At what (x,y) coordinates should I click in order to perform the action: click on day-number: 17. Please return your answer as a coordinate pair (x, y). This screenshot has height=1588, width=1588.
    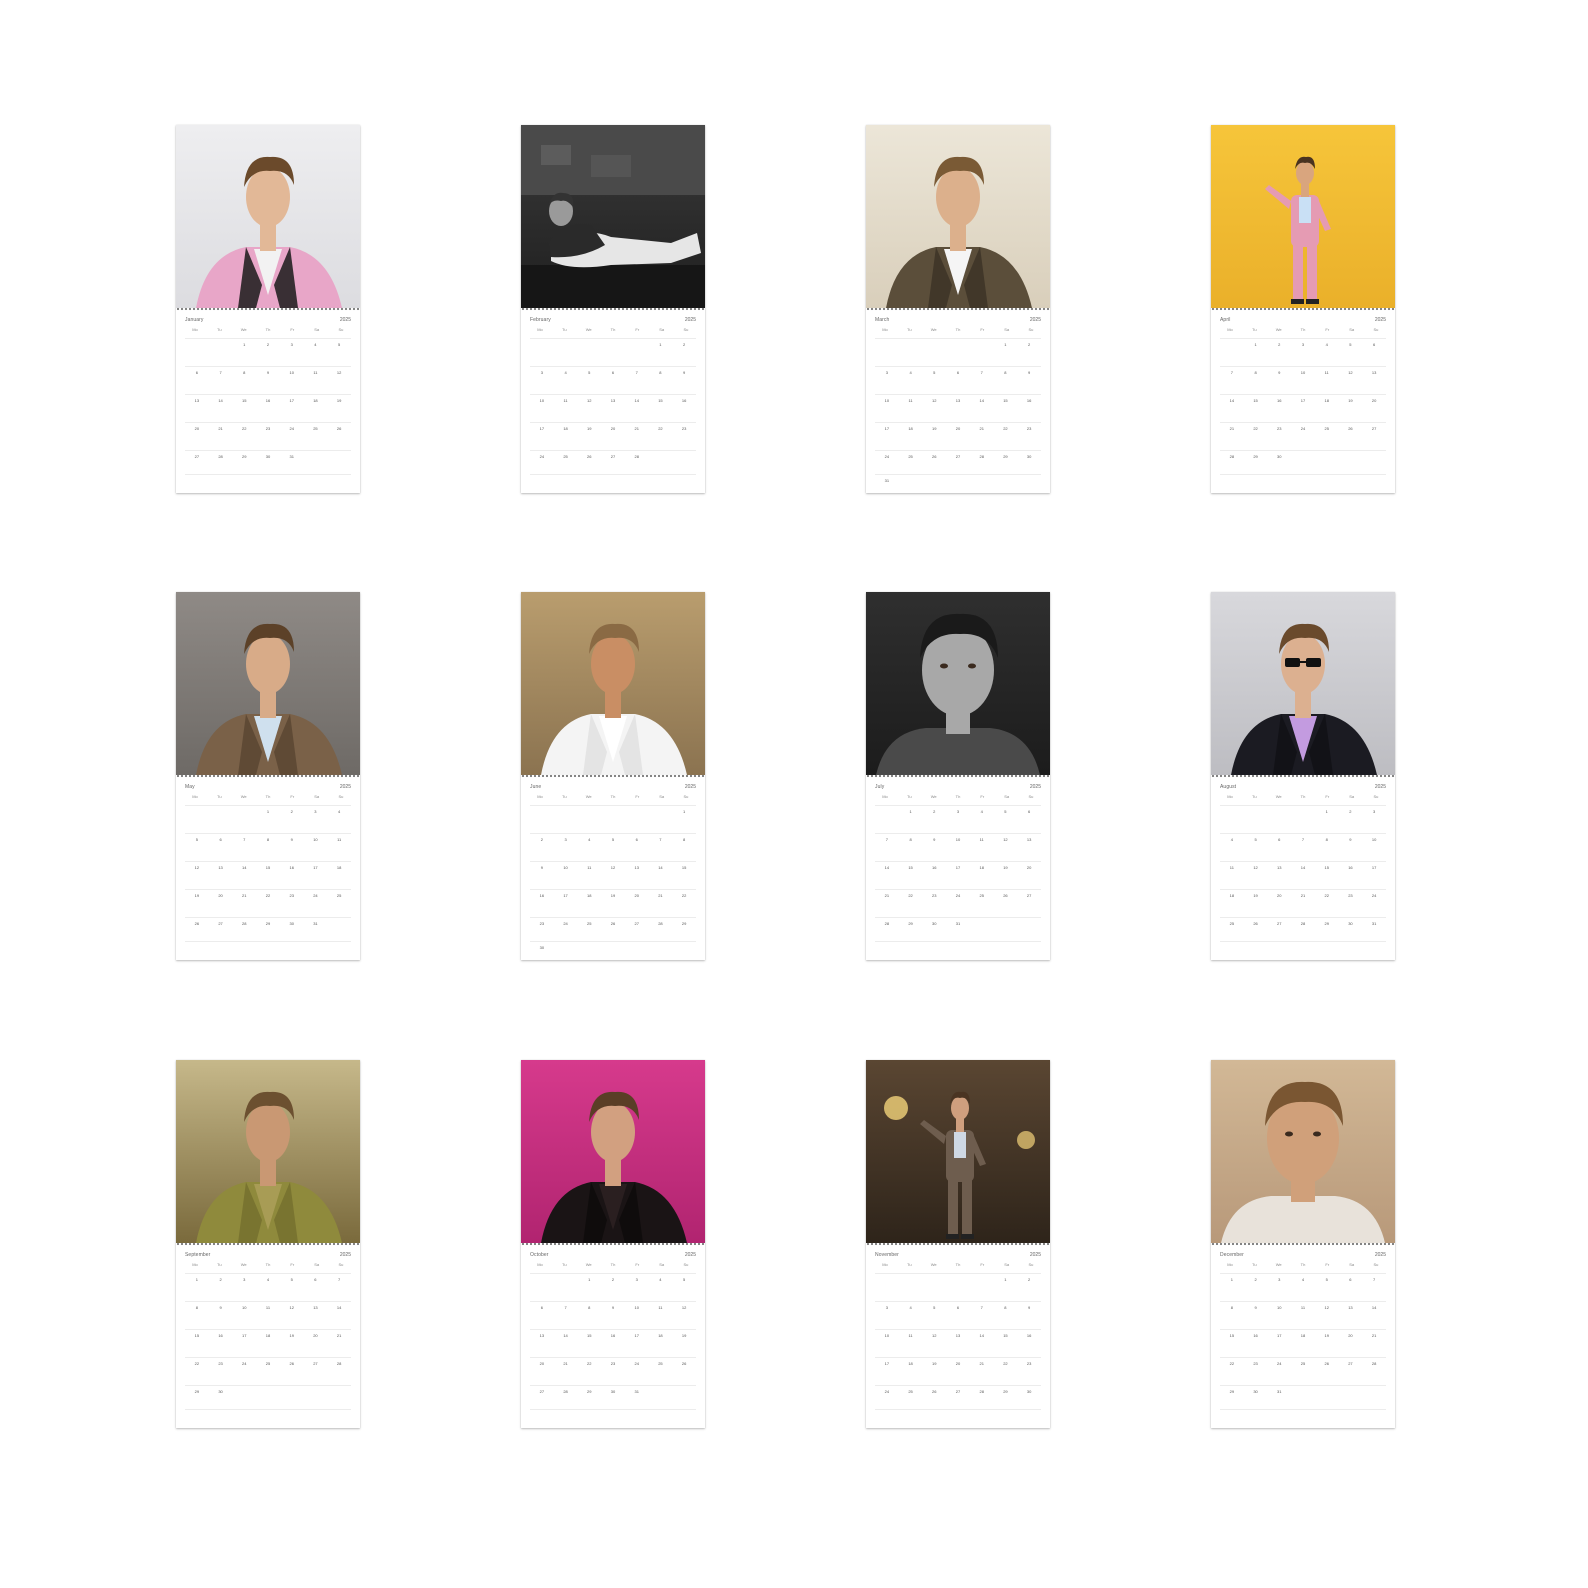
    Looking at the image, I should click on (887, 1363).